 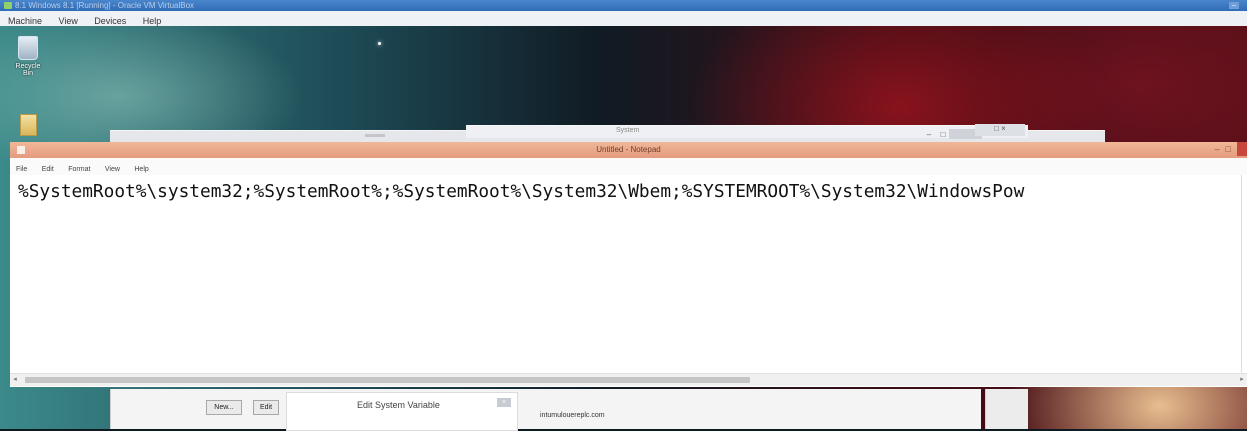 I want to click on notepad-window-buttons: –□, so click(x=1226, y=149).